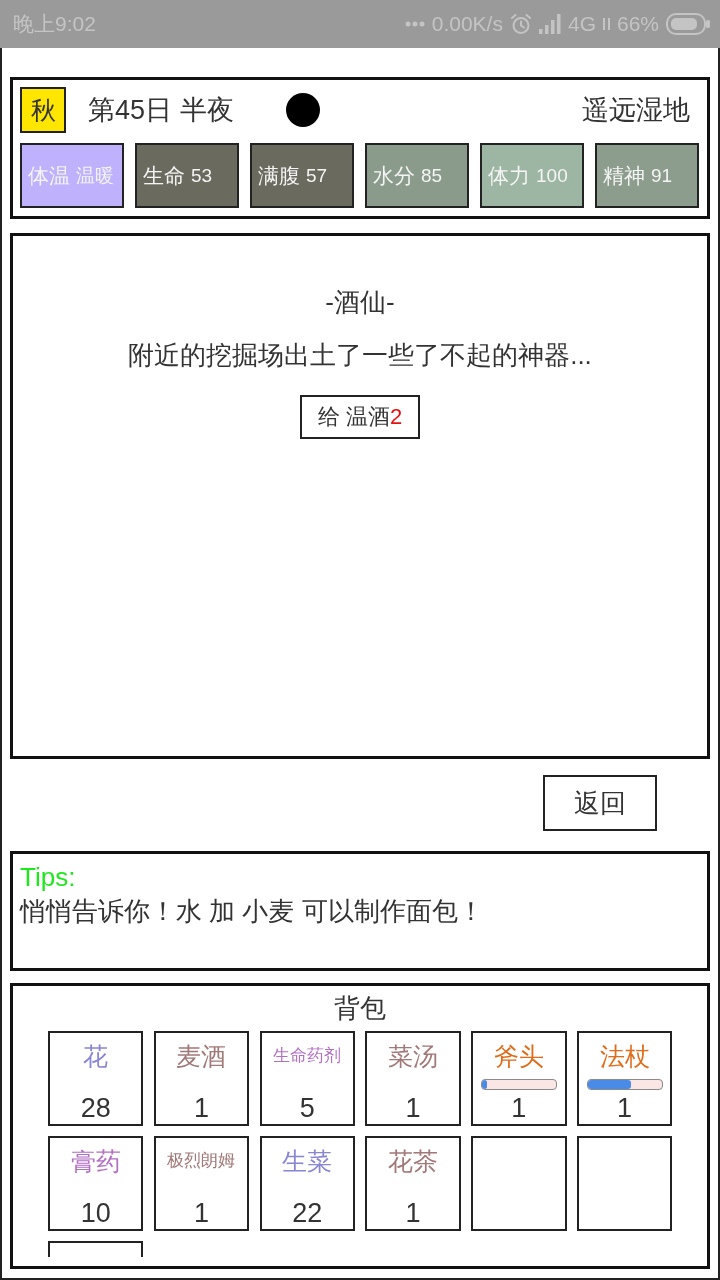  Describe the element at coordinates (360, 1008) in the screenshot. I see `inventory-title: 背包` at that location.